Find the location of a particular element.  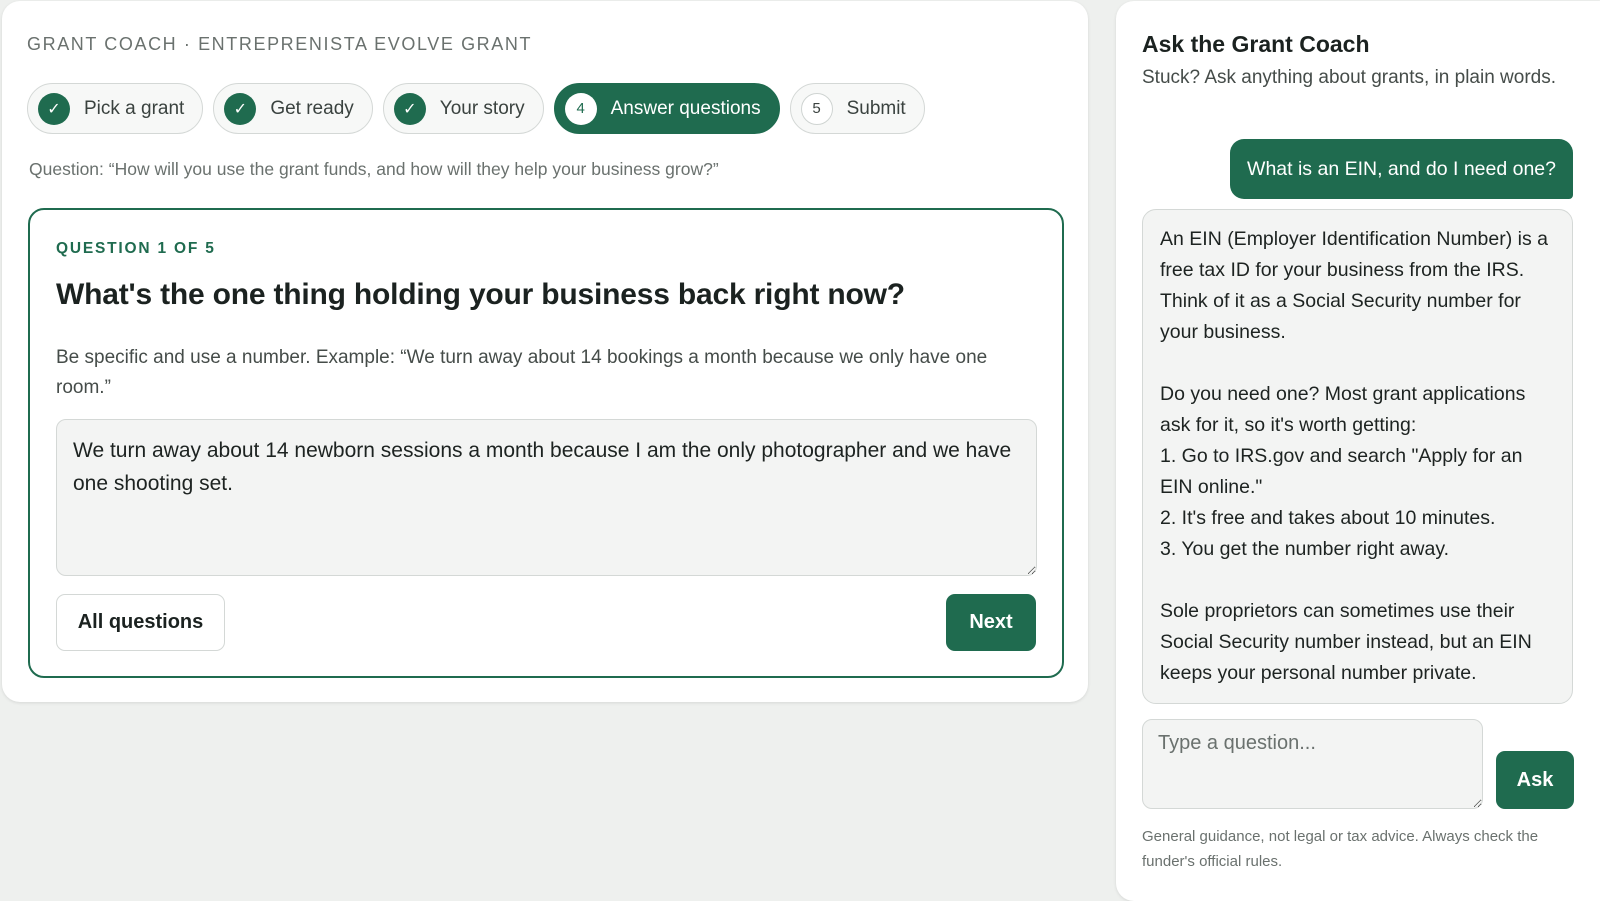

reply-step: 2. It's free and takes about 10 minutes. is located at coordinates (1328, 518).